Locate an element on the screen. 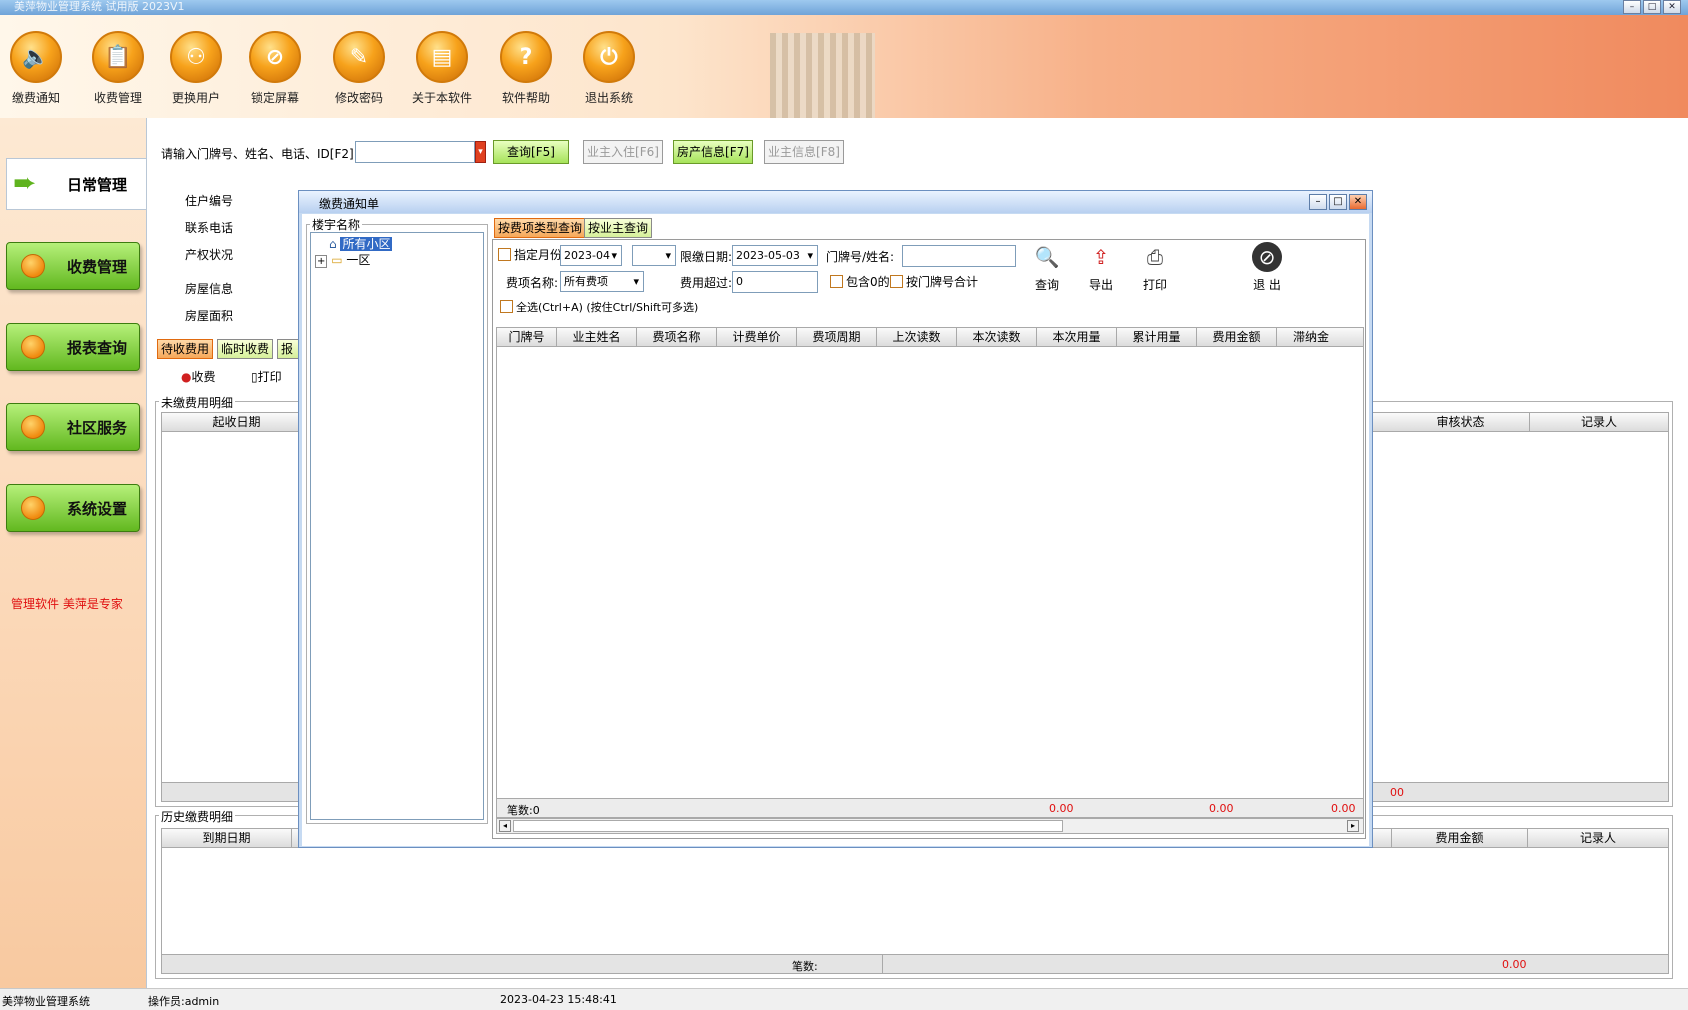 This screenshot has height=1010, width=1688. col-due-date: 到期日期 is located at coordinates (227, 838).